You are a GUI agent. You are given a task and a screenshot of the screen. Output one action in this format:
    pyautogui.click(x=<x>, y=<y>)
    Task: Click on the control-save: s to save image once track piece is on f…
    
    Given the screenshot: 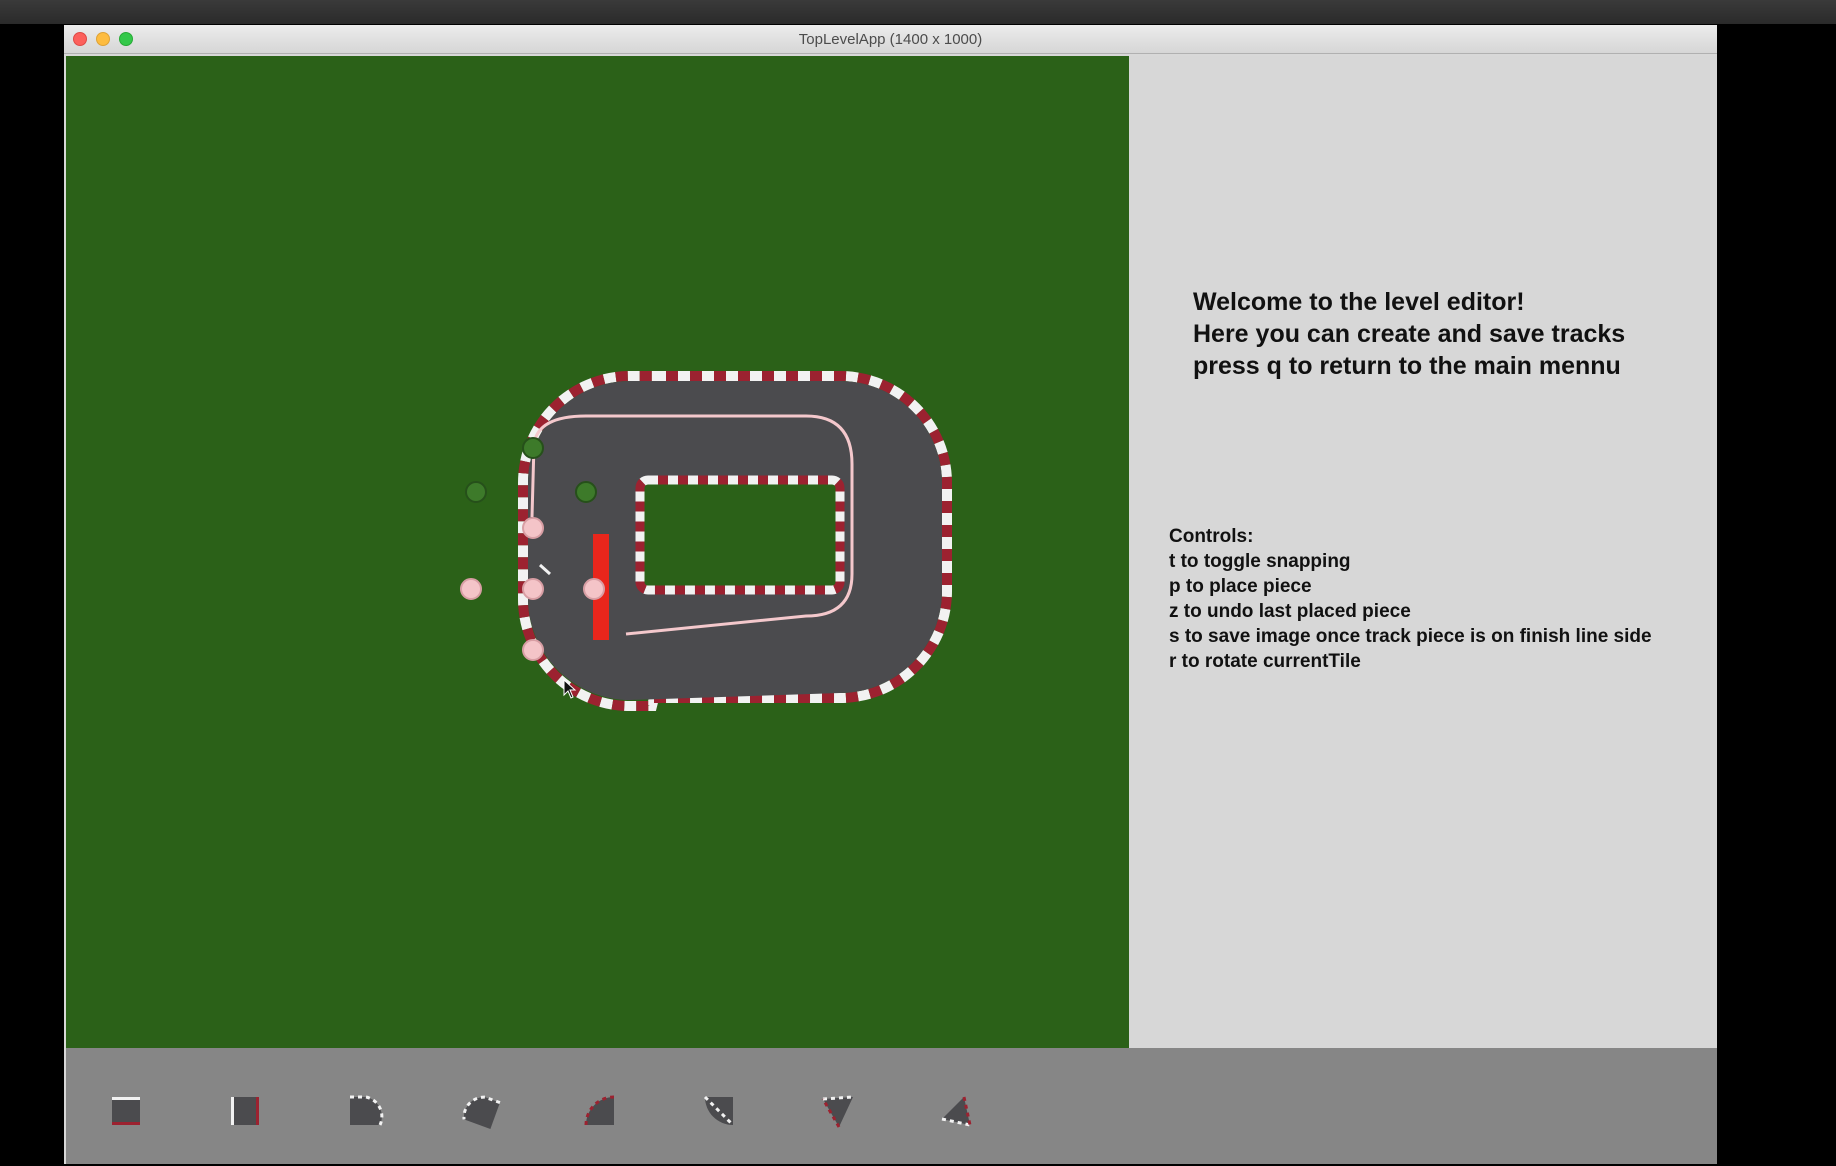 What is the action you would take?
    pyautogui.click(x=1410, y=636)
    